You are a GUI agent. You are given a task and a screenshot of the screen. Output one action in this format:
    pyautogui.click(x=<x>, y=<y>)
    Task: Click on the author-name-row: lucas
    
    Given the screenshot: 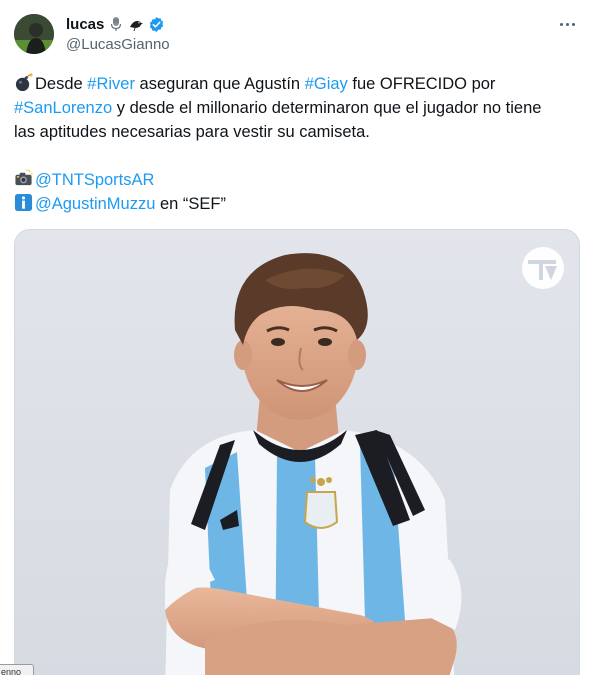 What is the action you would take?
    pyautogui.click(x=115, y=24)
    